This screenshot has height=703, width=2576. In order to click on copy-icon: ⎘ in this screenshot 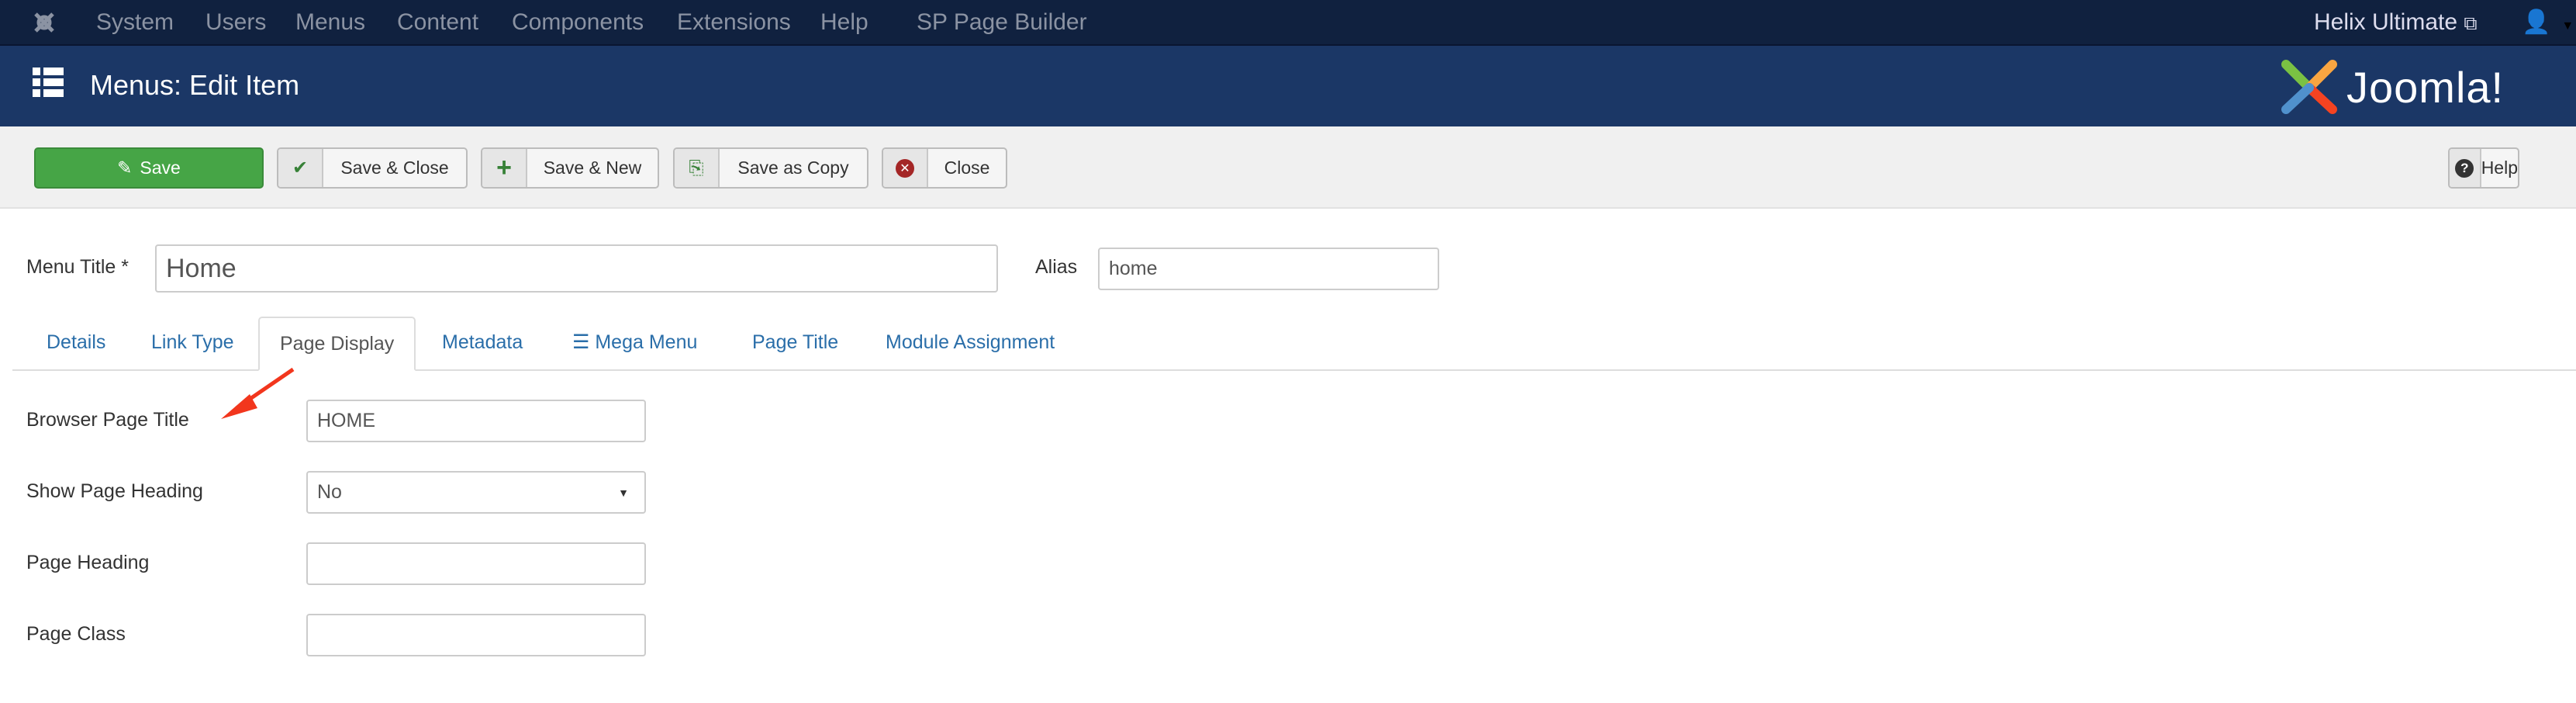, I will do `click(697, 168)`.